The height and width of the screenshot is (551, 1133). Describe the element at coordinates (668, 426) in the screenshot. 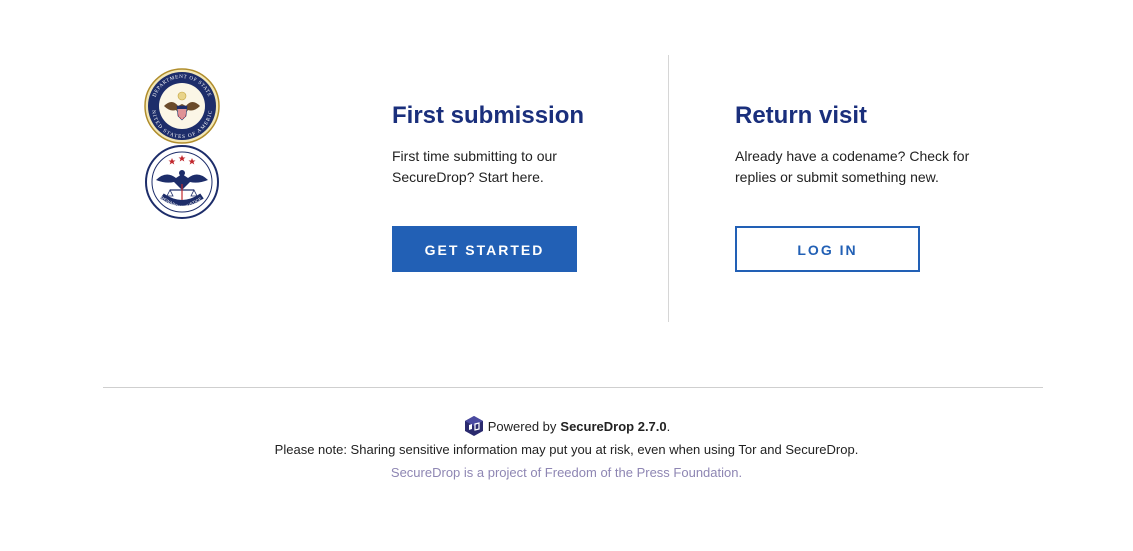

I see `powered-by-period: .` at that location.